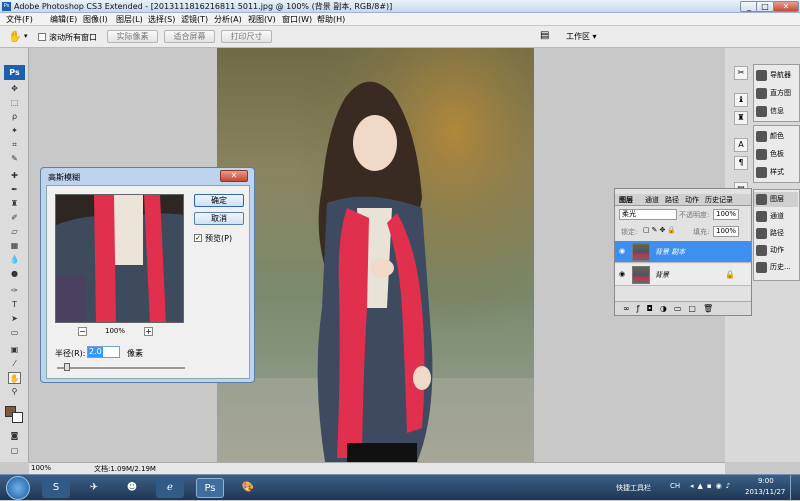  I want to click on new-layer-icon: ▢, so click(695, 308).